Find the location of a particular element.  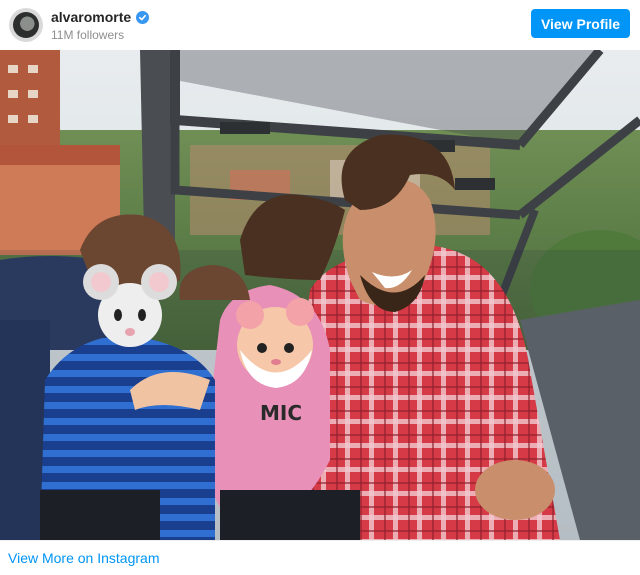

username-row: alvaromorte is located at coordinates (100, 17).